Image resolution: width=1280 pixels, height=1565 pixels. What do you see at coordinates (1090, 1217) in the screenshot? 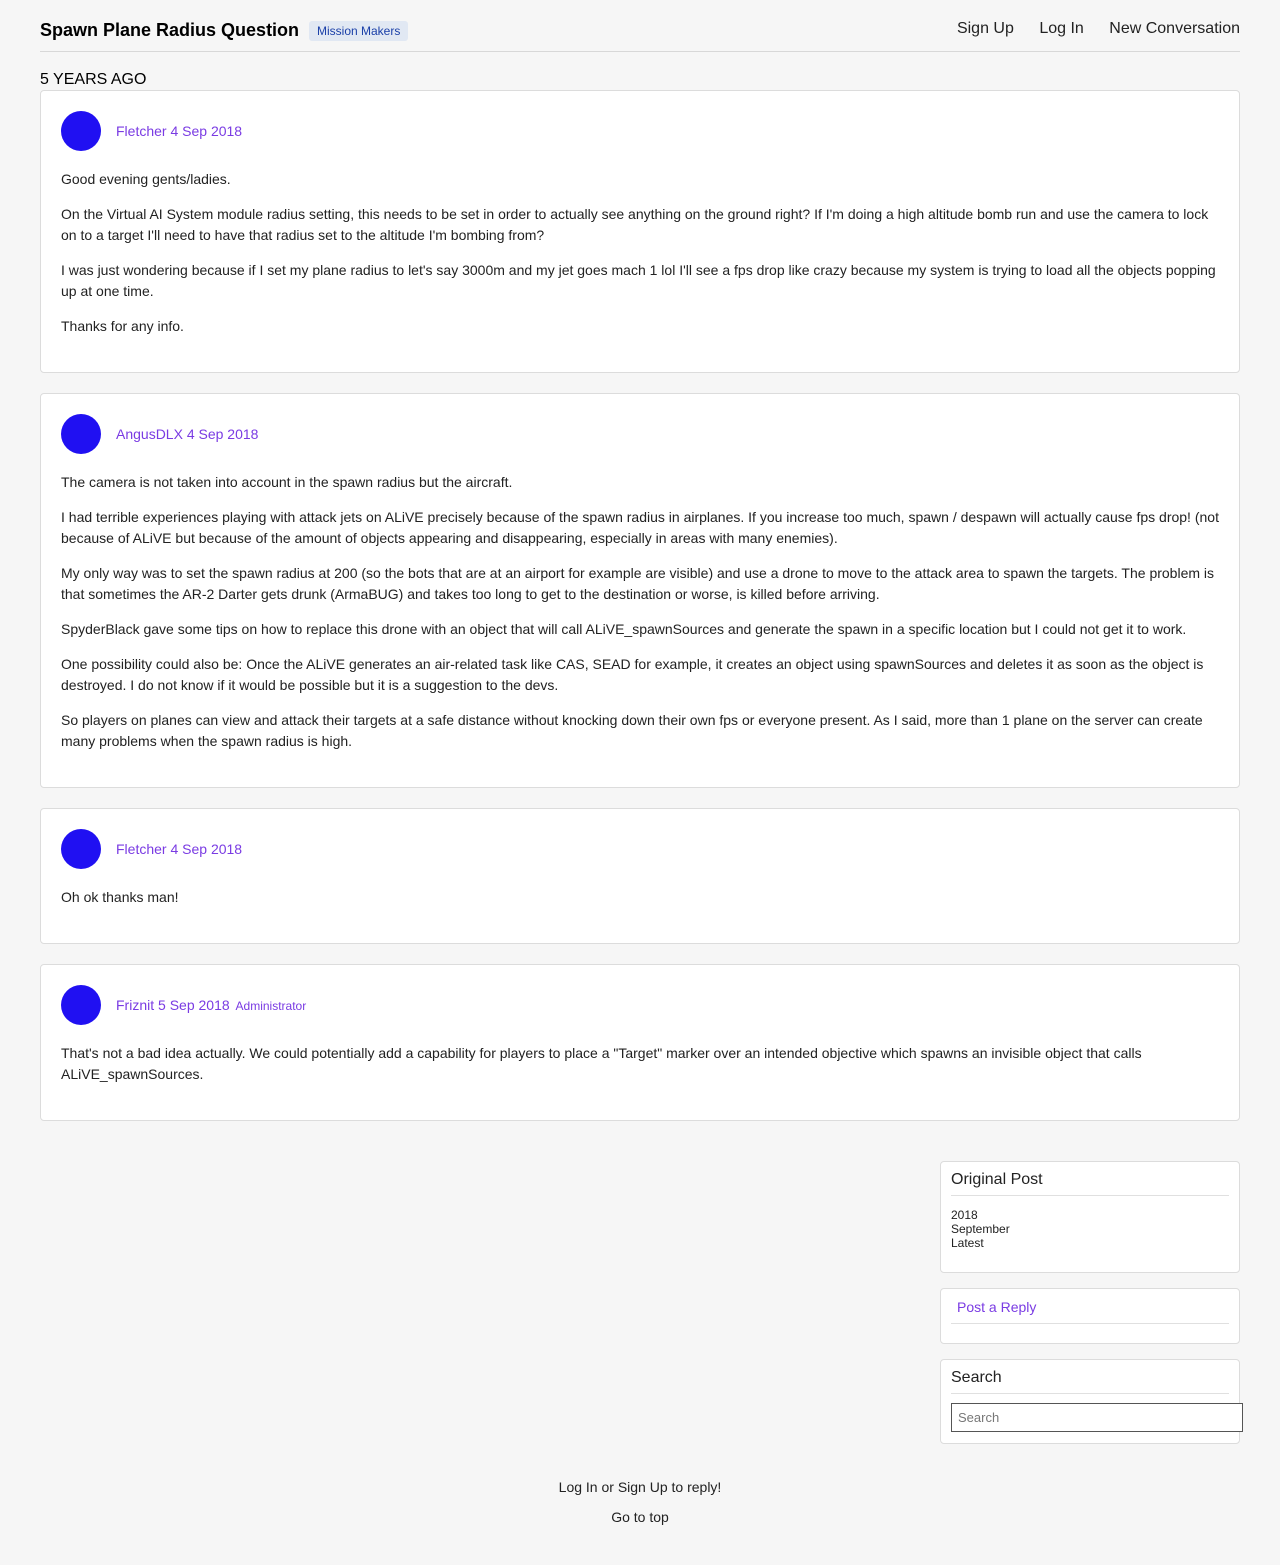
I see `timeline-widget: Original Post 2018 September Latest` at bounding box center [1090, 1217].